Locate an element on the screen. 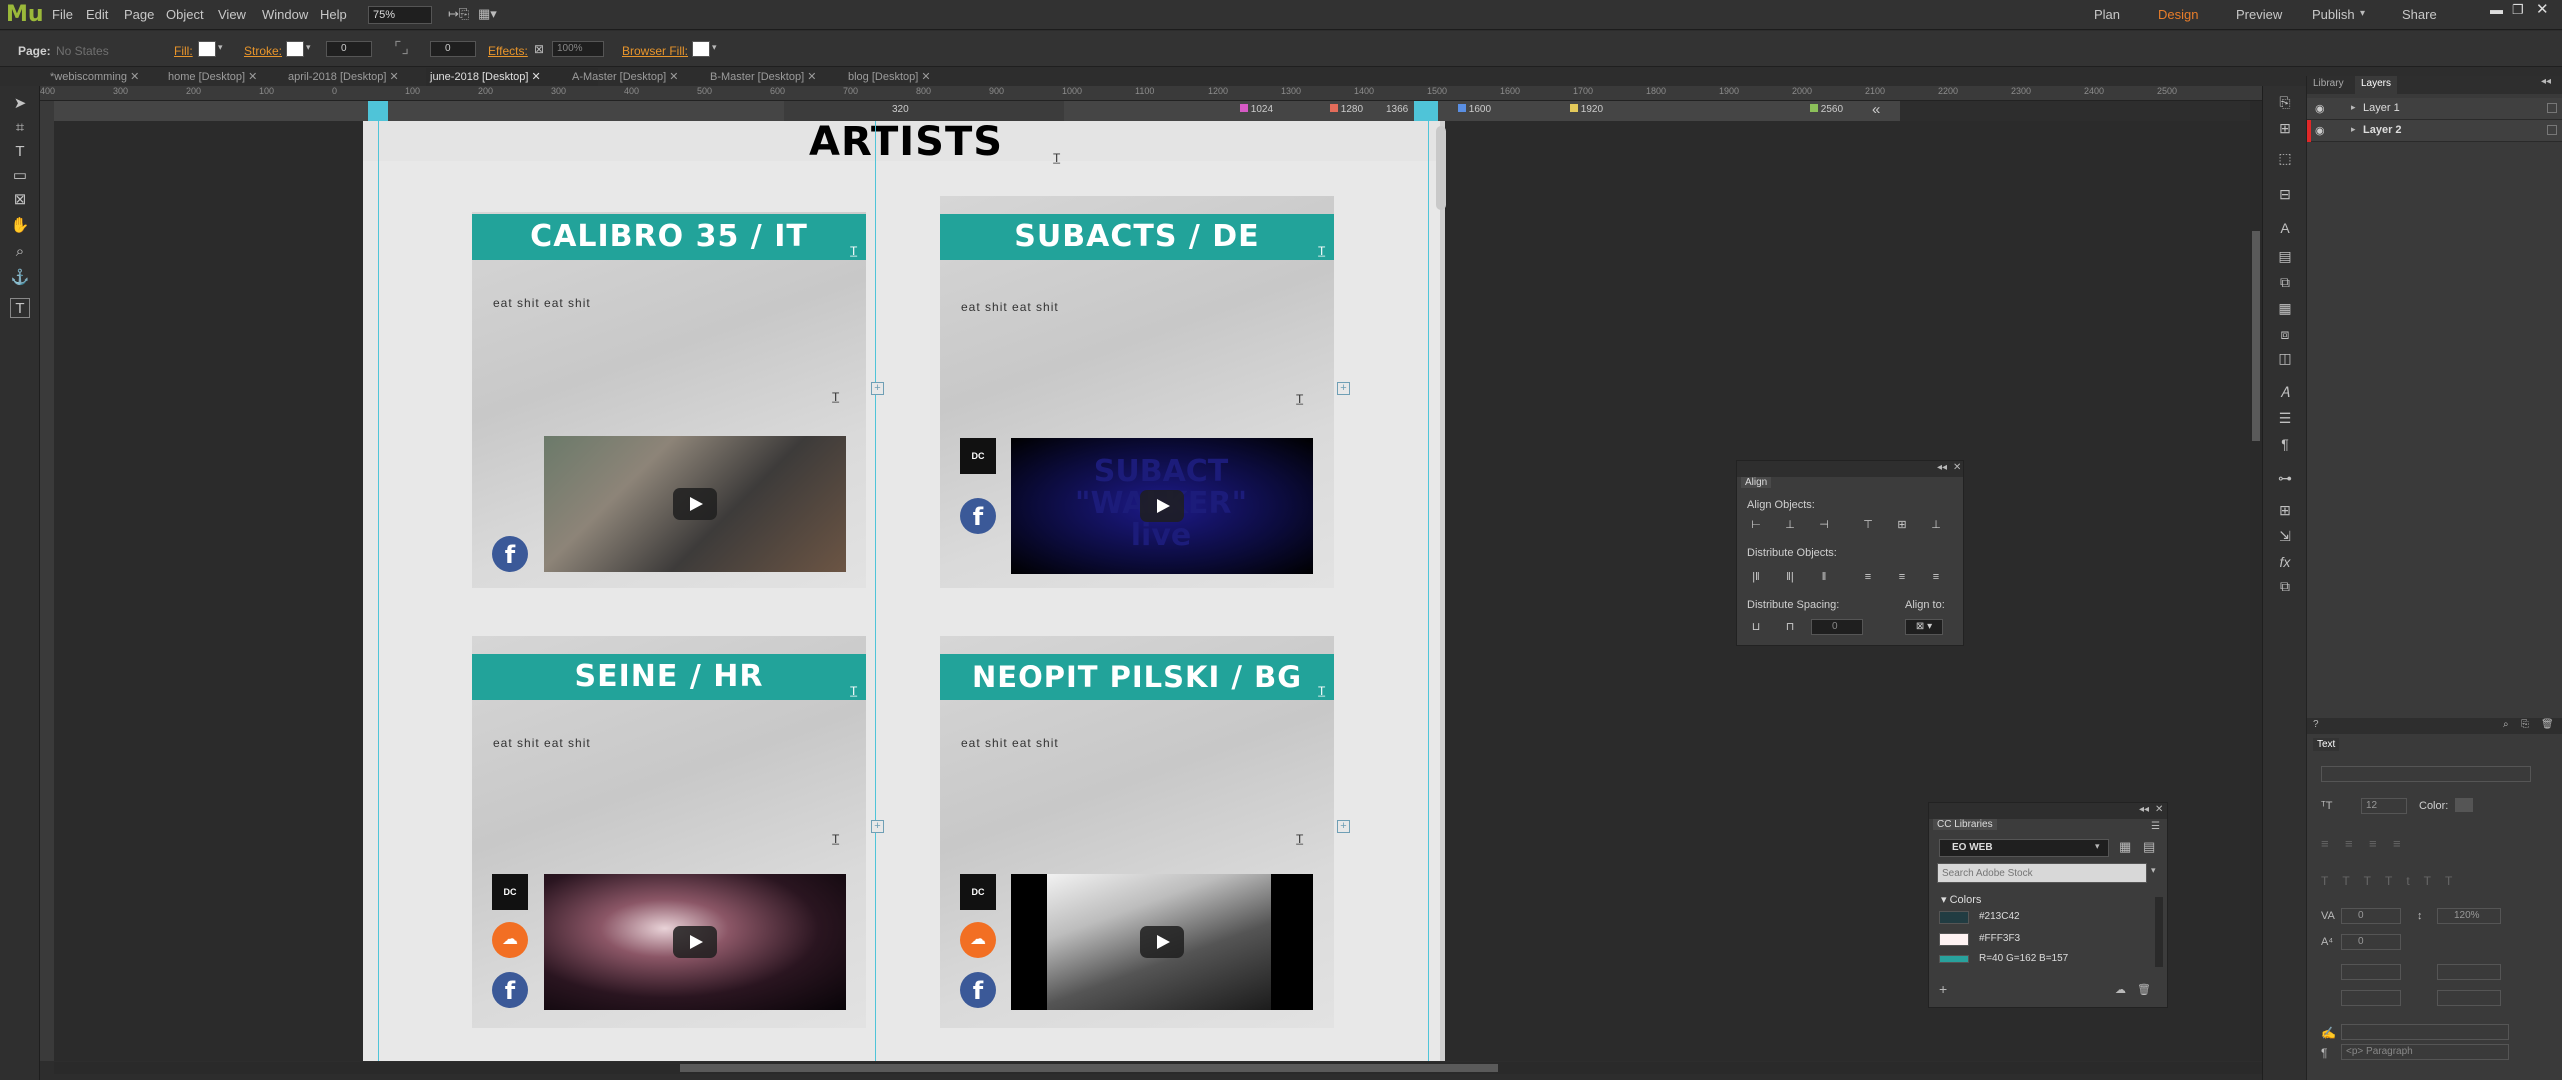 The width and height of the screenshot is (2562, 1080). align-tab: Align is located at coordinates (1756, 482).